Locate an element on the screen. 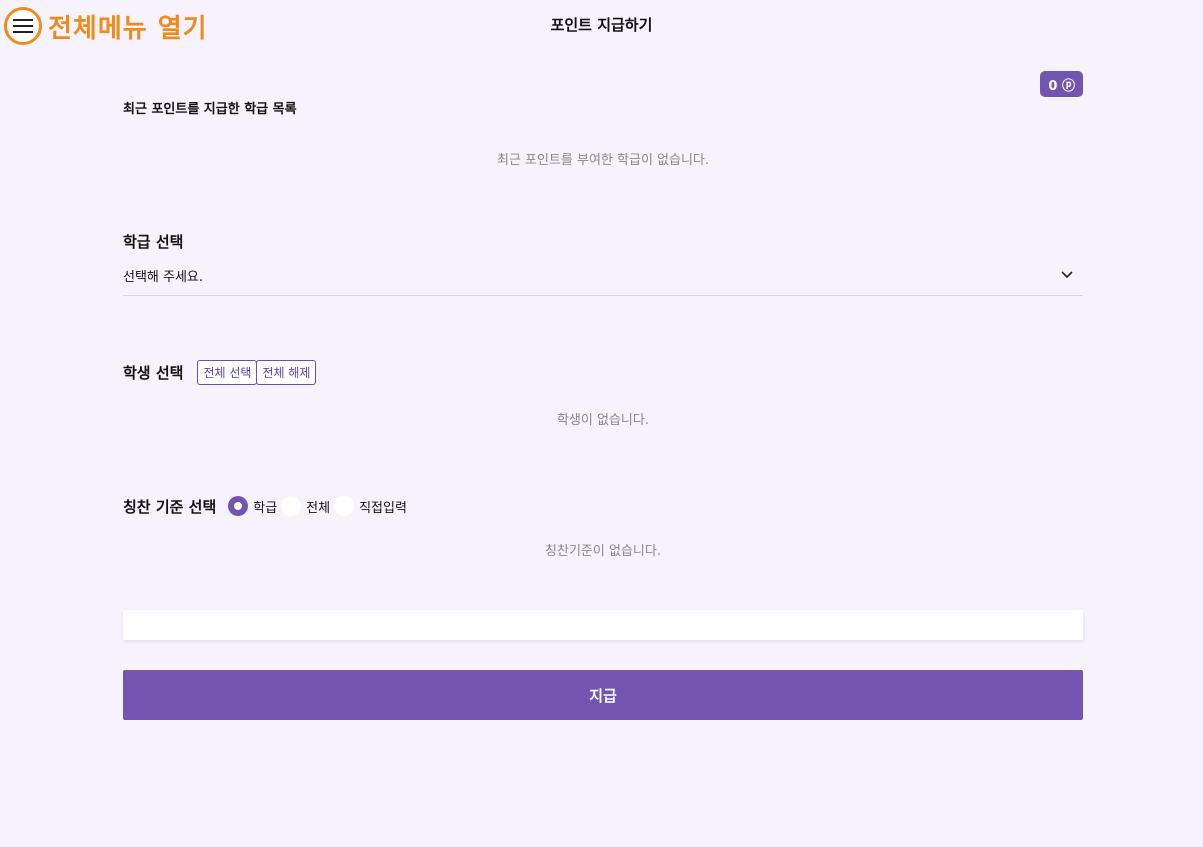 Image resolution: width=1203 pixels, height=847 pixels. class-select-dropdown: 선택해 주세요. is located at coordinates (603, 276).